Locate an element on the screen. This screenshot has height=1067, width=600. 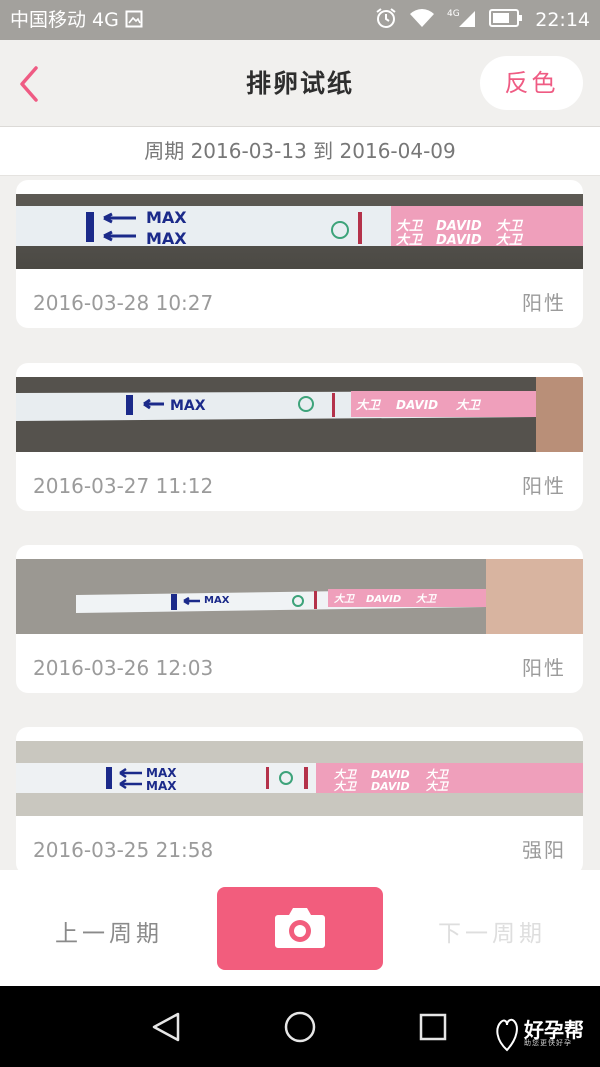
bottom-action-bar: 上一周期 下一周期 is located at coordinates (300, 928).